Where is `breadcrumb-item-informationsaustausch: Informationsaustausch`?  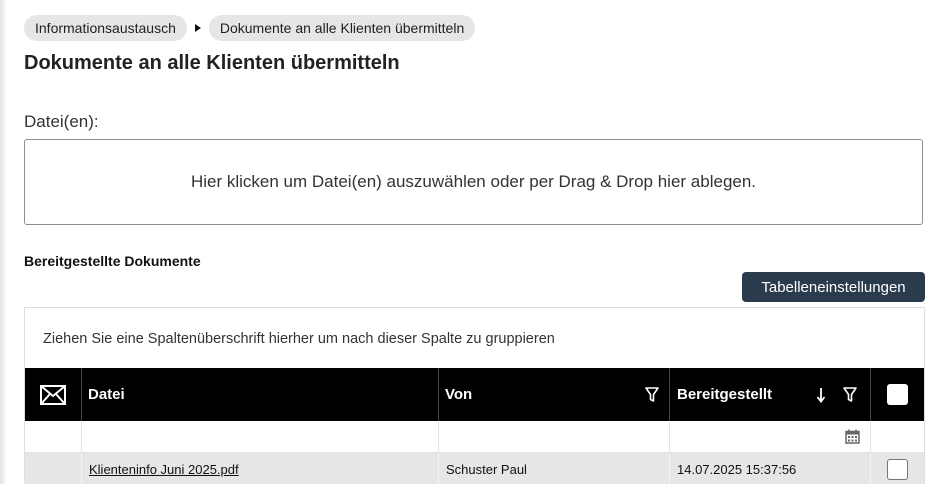 breadcrumb-item-informationsaustausch: Informationsaustausch is located at coordinates (105, 28).